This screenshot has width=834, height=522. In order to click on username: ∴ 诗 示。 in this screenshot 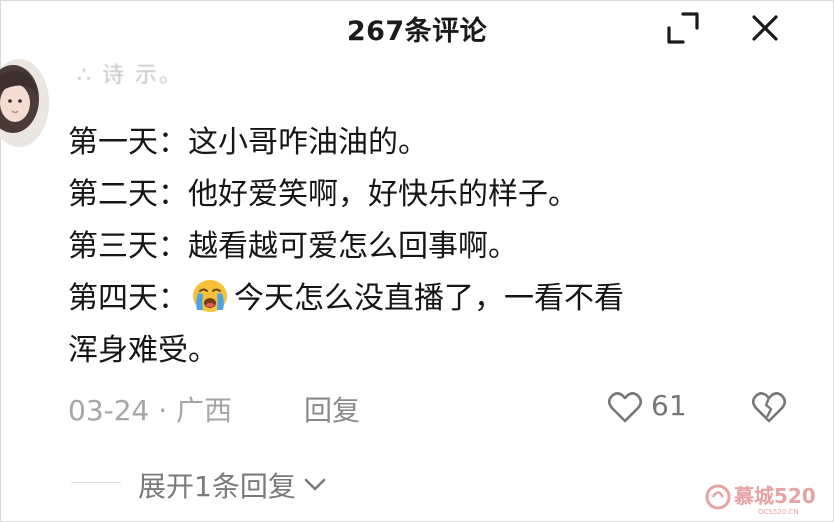, I will do `click(130, 73)`.